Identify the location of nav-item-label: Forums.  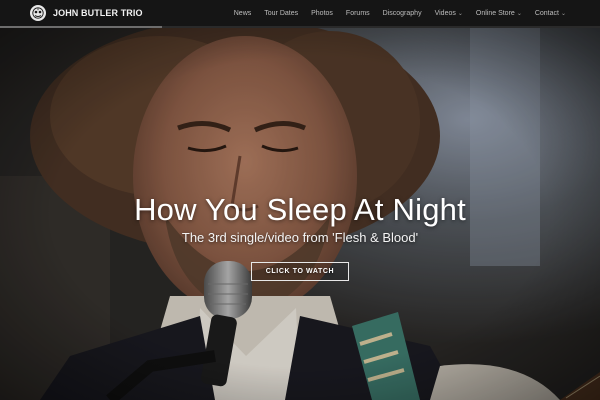
(357, 13).